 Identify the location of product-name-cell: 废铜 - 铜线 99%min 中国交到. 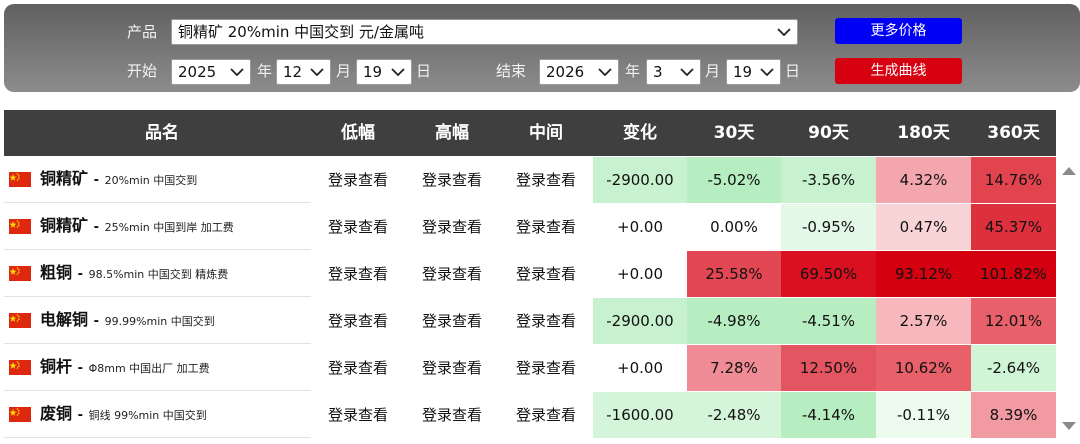
(162, 415).